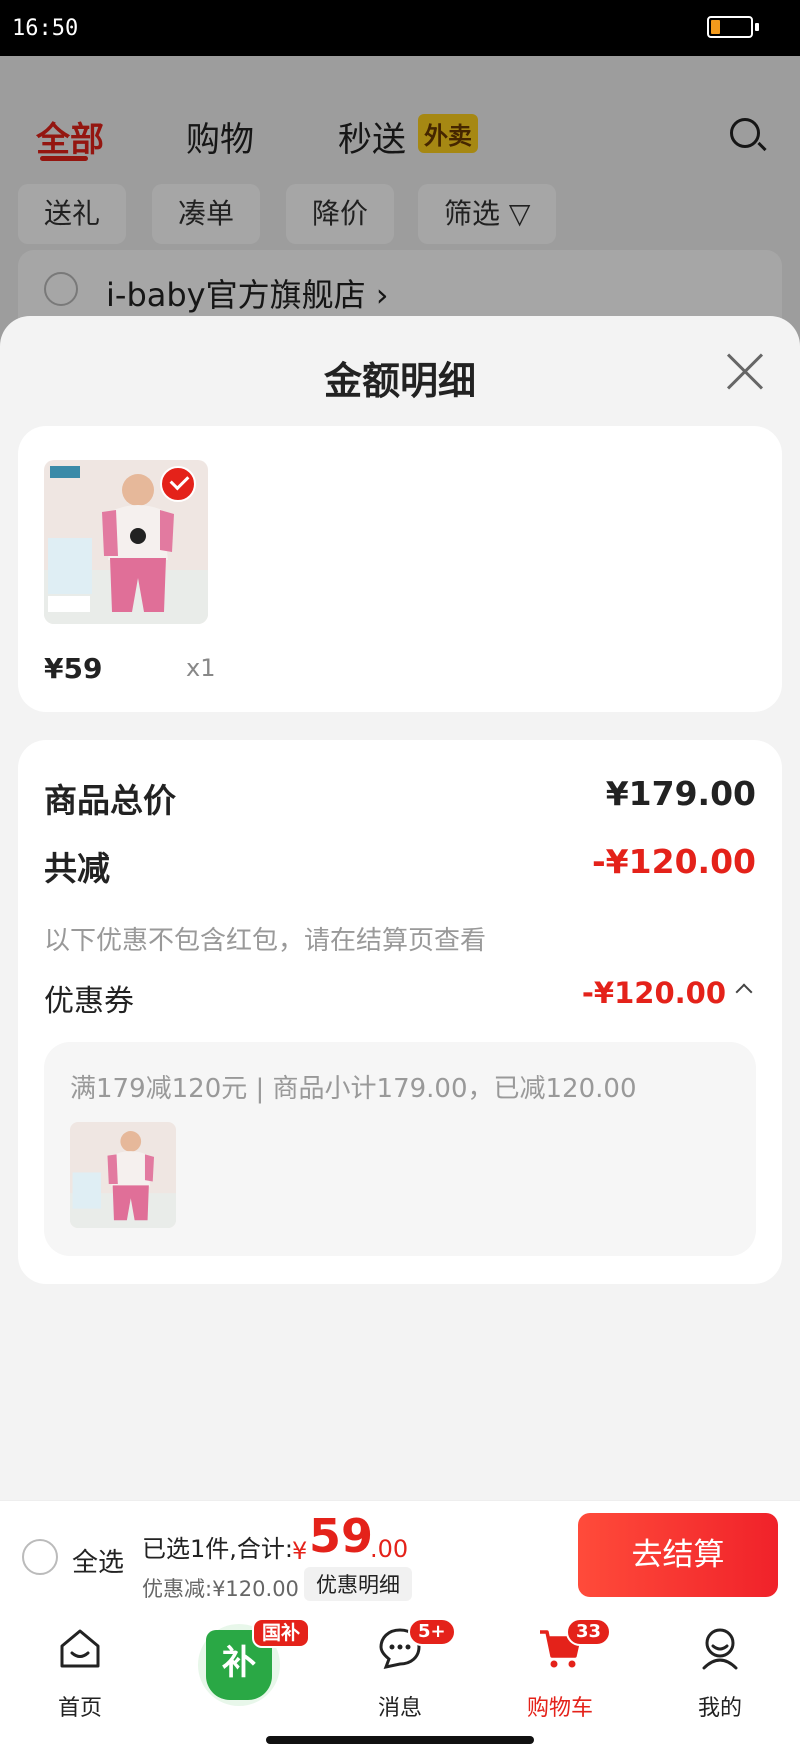 The height and width of the screenshot is (1758, 800). Describe the element at coordinates (201, 668) in the screenshot. I see `product-quantity: x1` at that location.